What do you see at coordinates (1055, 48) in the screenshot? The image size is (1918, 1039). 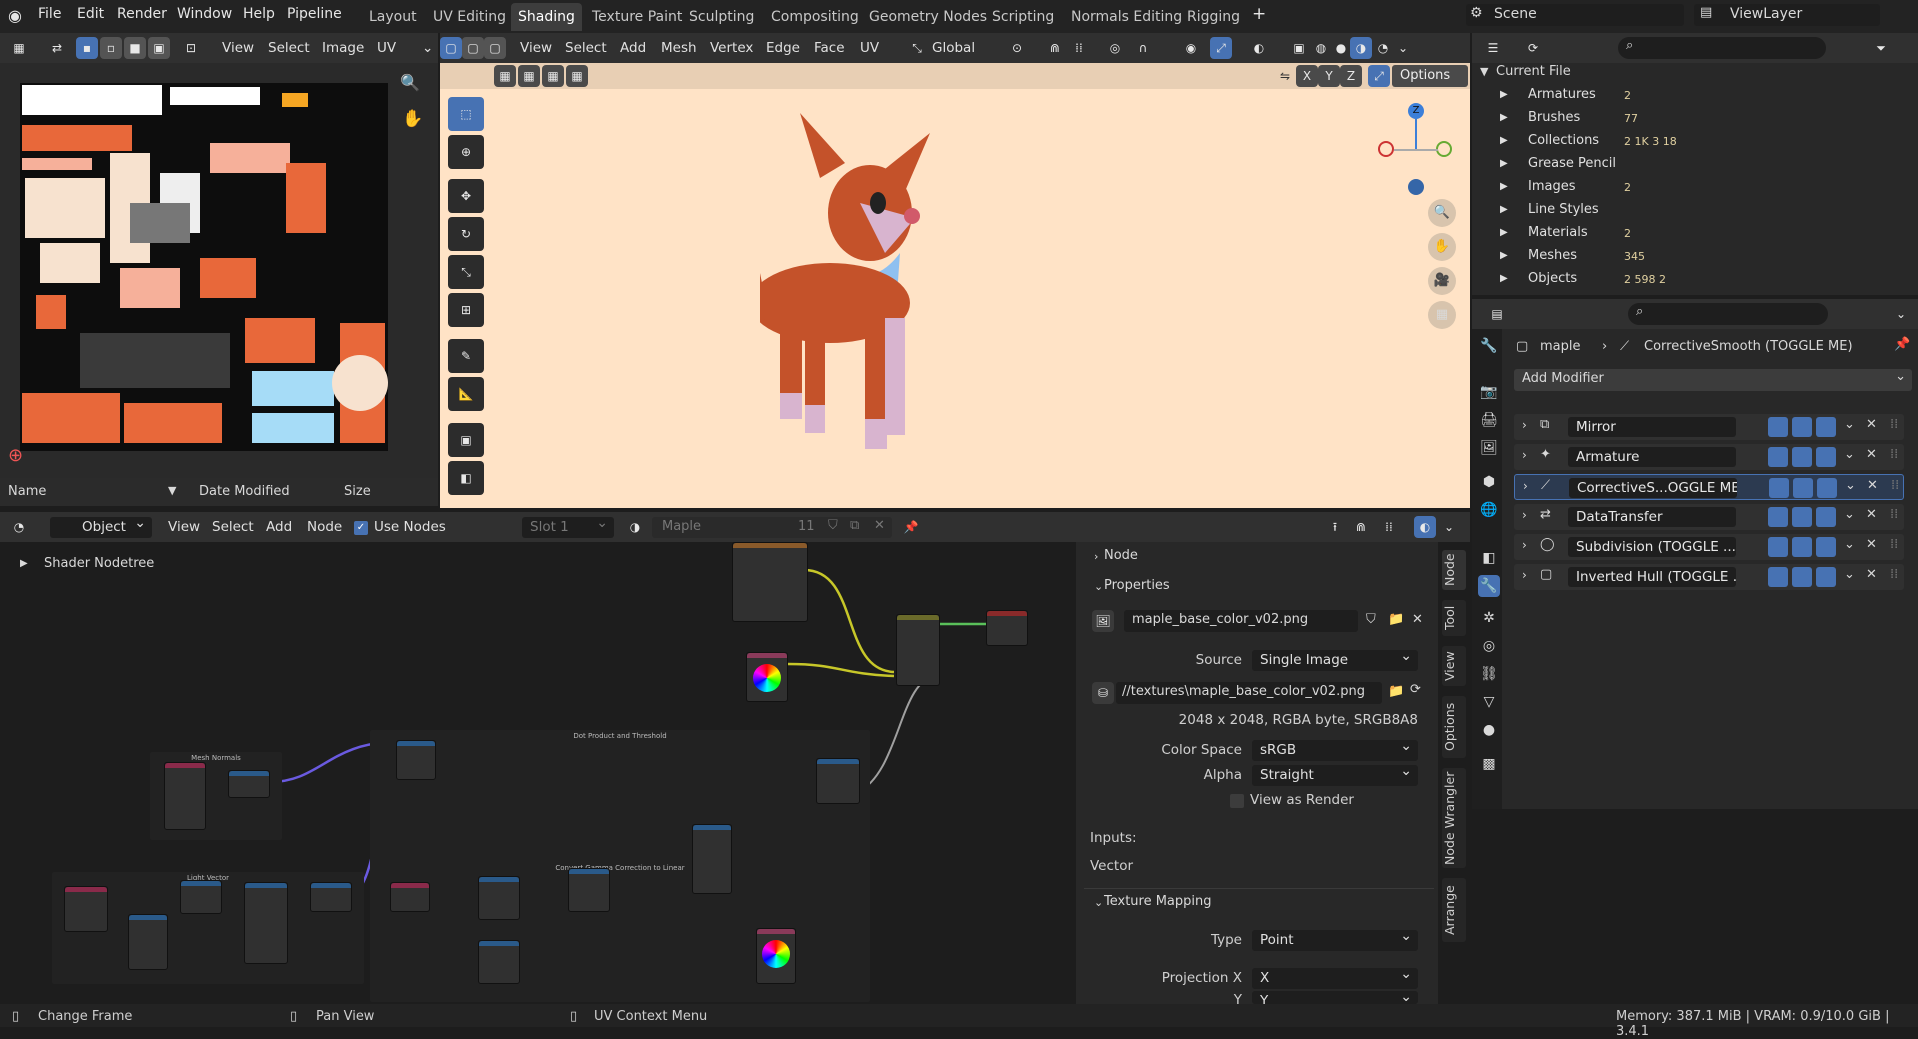 I see `snap-magnet-icon: ⋒` at bounding box center [1055, 48].